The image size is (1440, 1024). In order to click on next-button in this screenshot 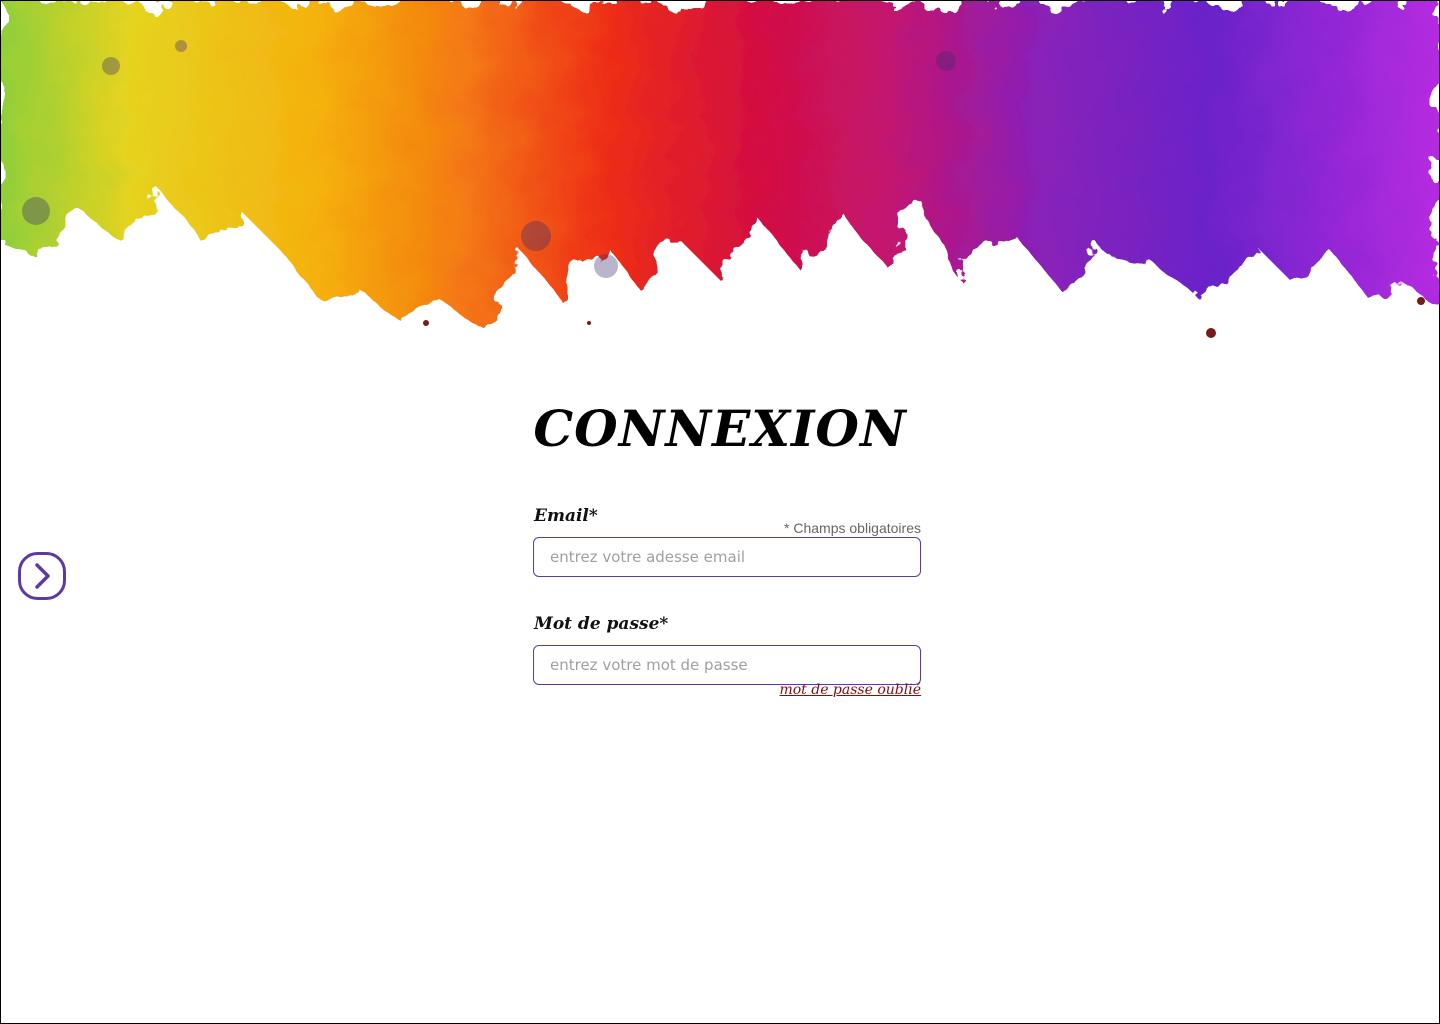, I will do `click(42, 576)`.